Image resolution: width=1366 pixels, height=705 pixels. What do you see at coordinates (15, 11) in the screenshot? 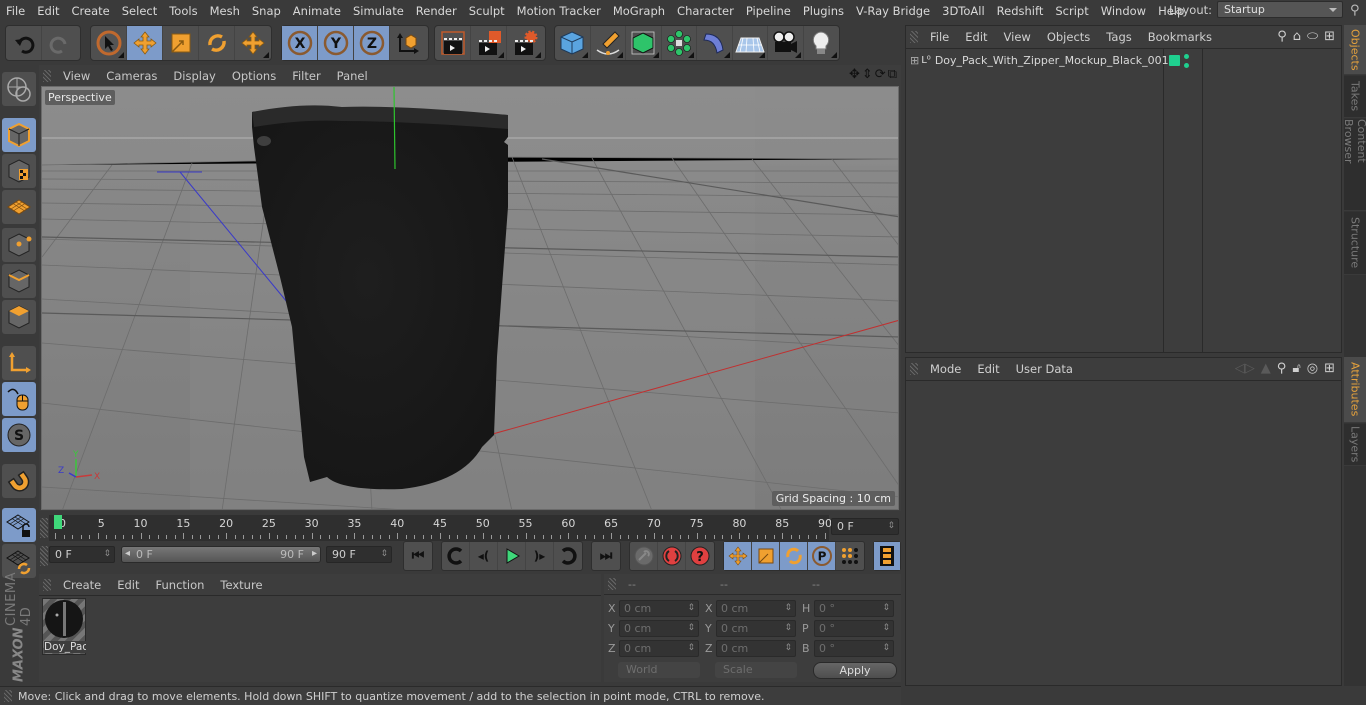
I see `menu-file: File` at bounding box center [15, 11].